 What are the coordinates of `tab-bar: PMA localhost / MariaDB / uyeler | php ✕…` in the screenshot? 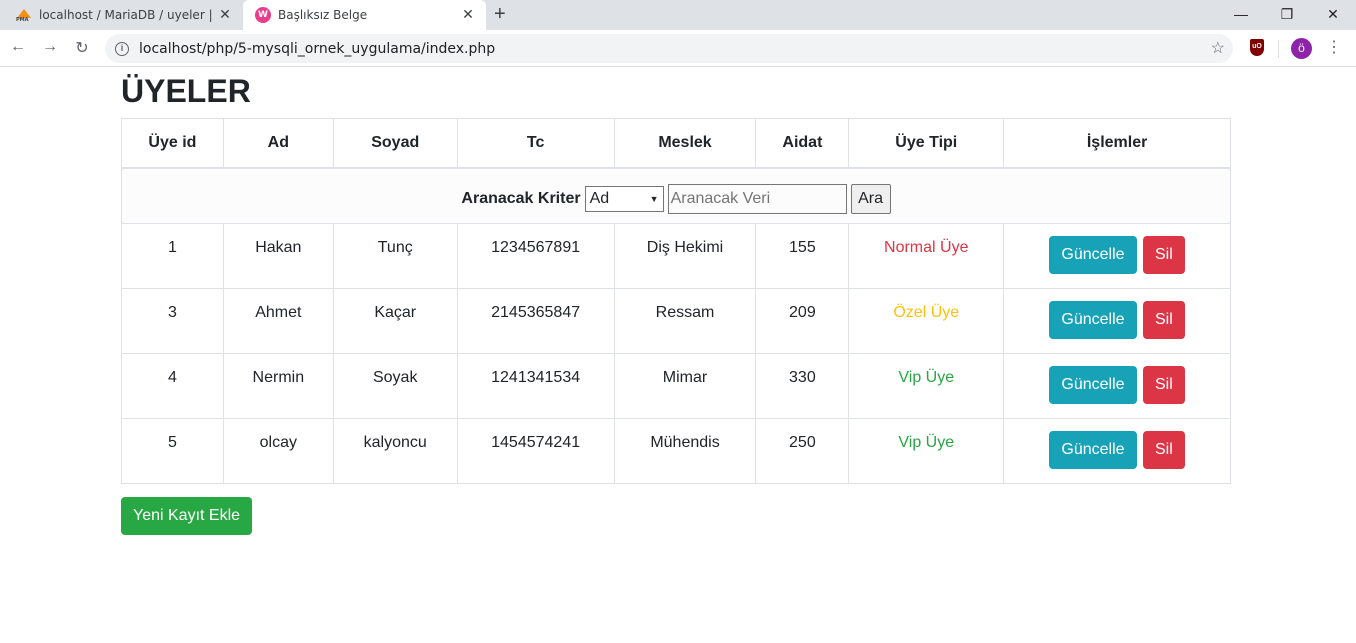 It's located at (678, 15).